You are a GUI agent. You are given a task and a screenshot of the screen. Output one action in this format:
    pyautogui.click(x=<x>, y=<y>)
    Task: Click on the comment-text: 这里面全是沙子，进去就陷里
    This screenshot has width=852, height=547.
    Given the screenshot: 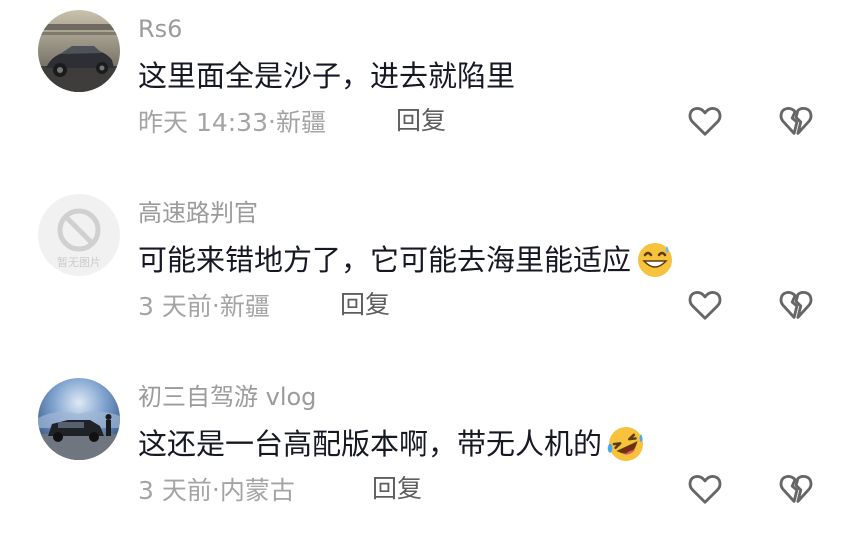 What is the action you would take?
    pyautogui.click(x=326, y=76)
    